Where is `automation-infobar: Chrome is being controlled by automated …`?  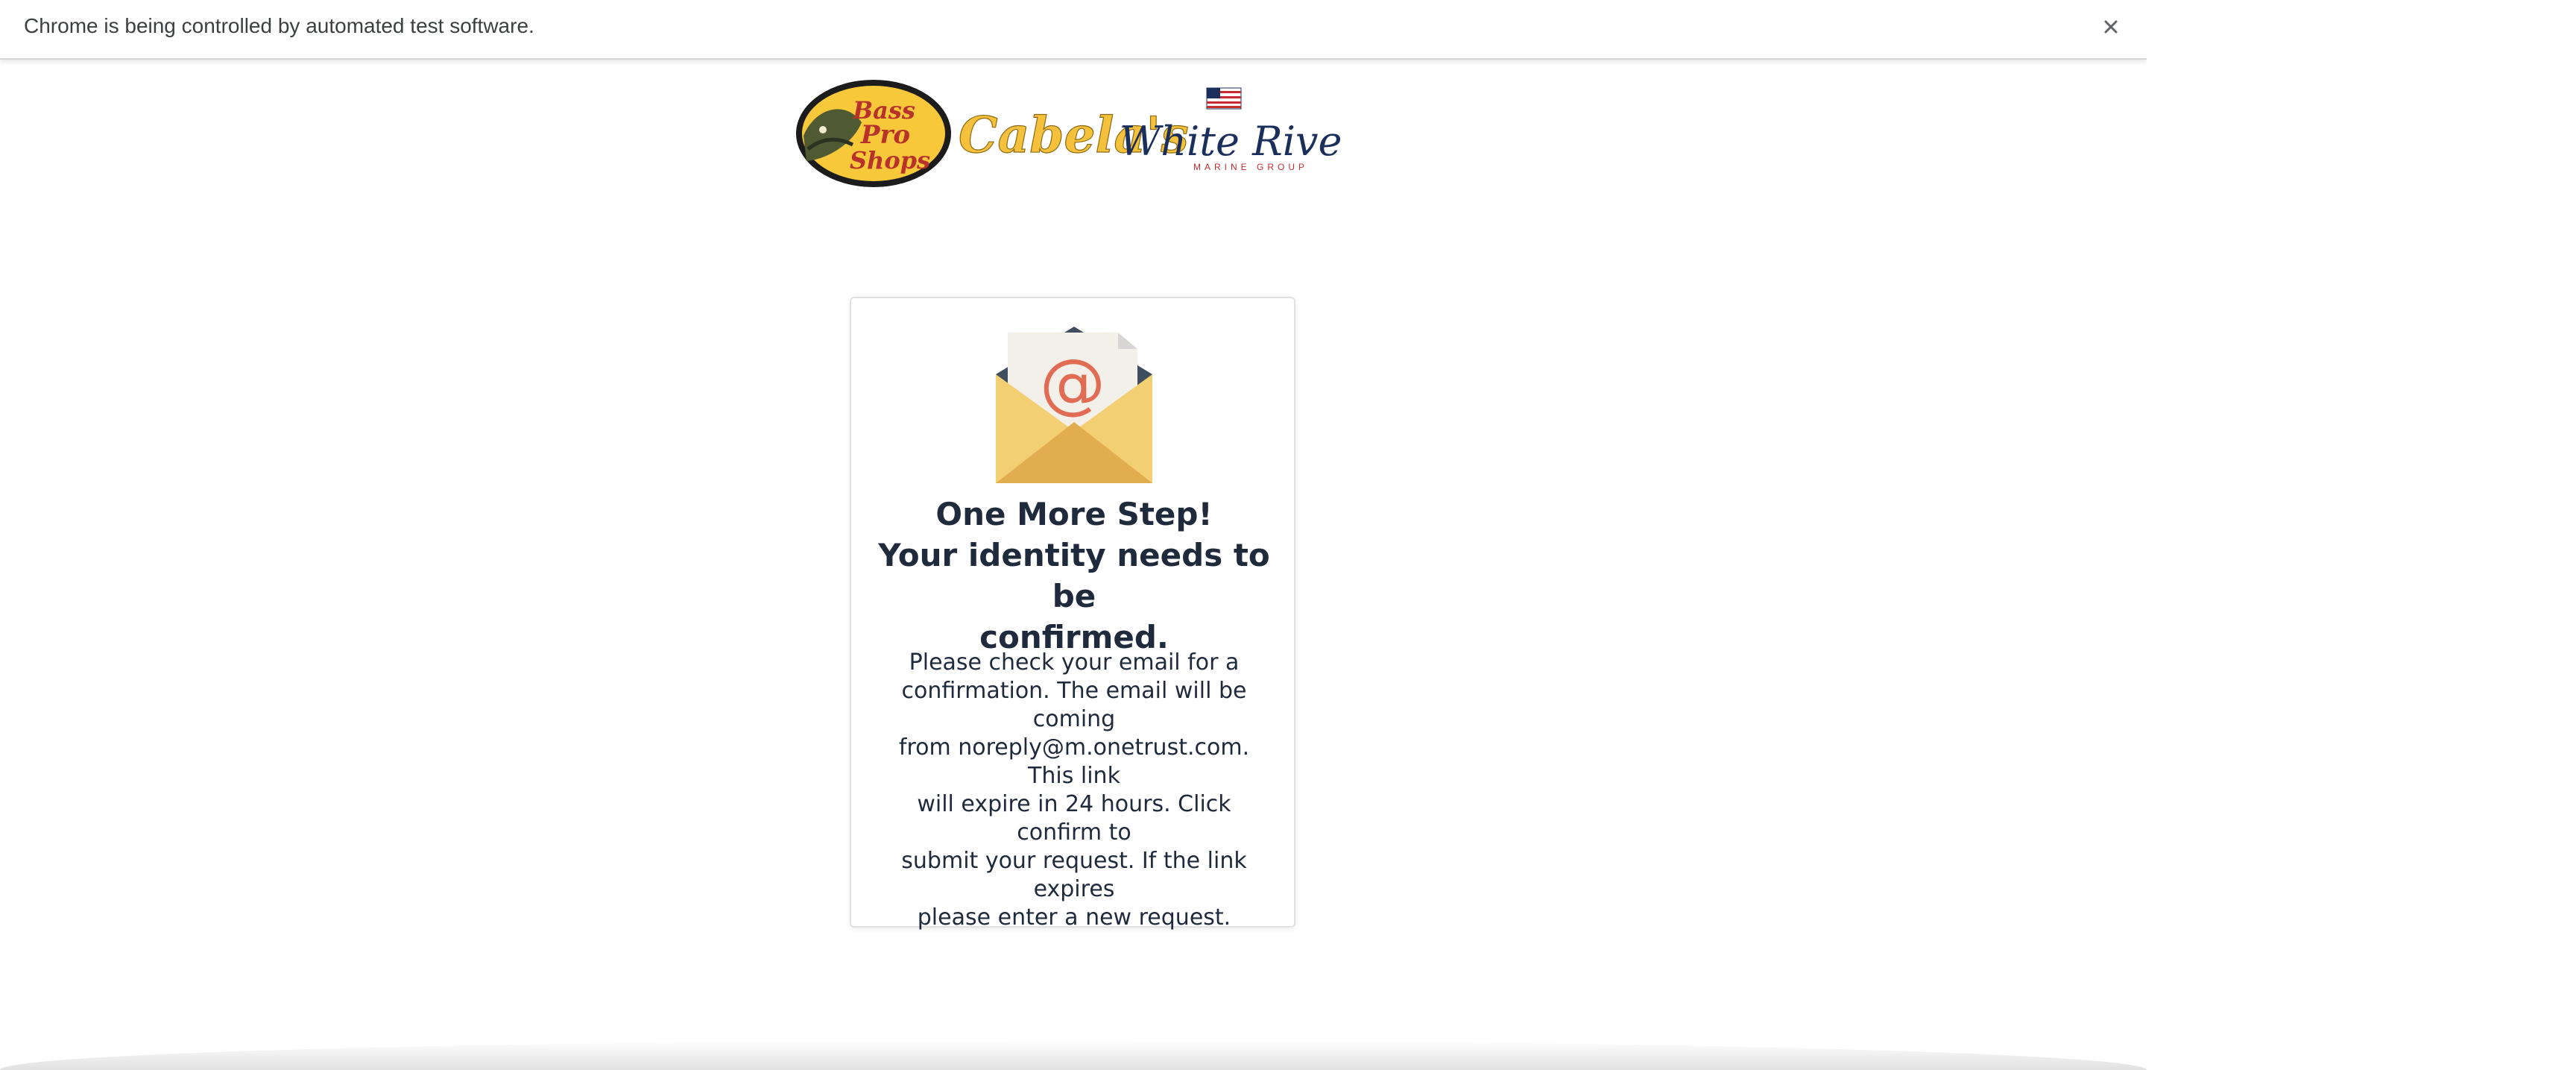
automation-infobar: Chrome is being controlled by automated … is located at coordinates (1073, 30).